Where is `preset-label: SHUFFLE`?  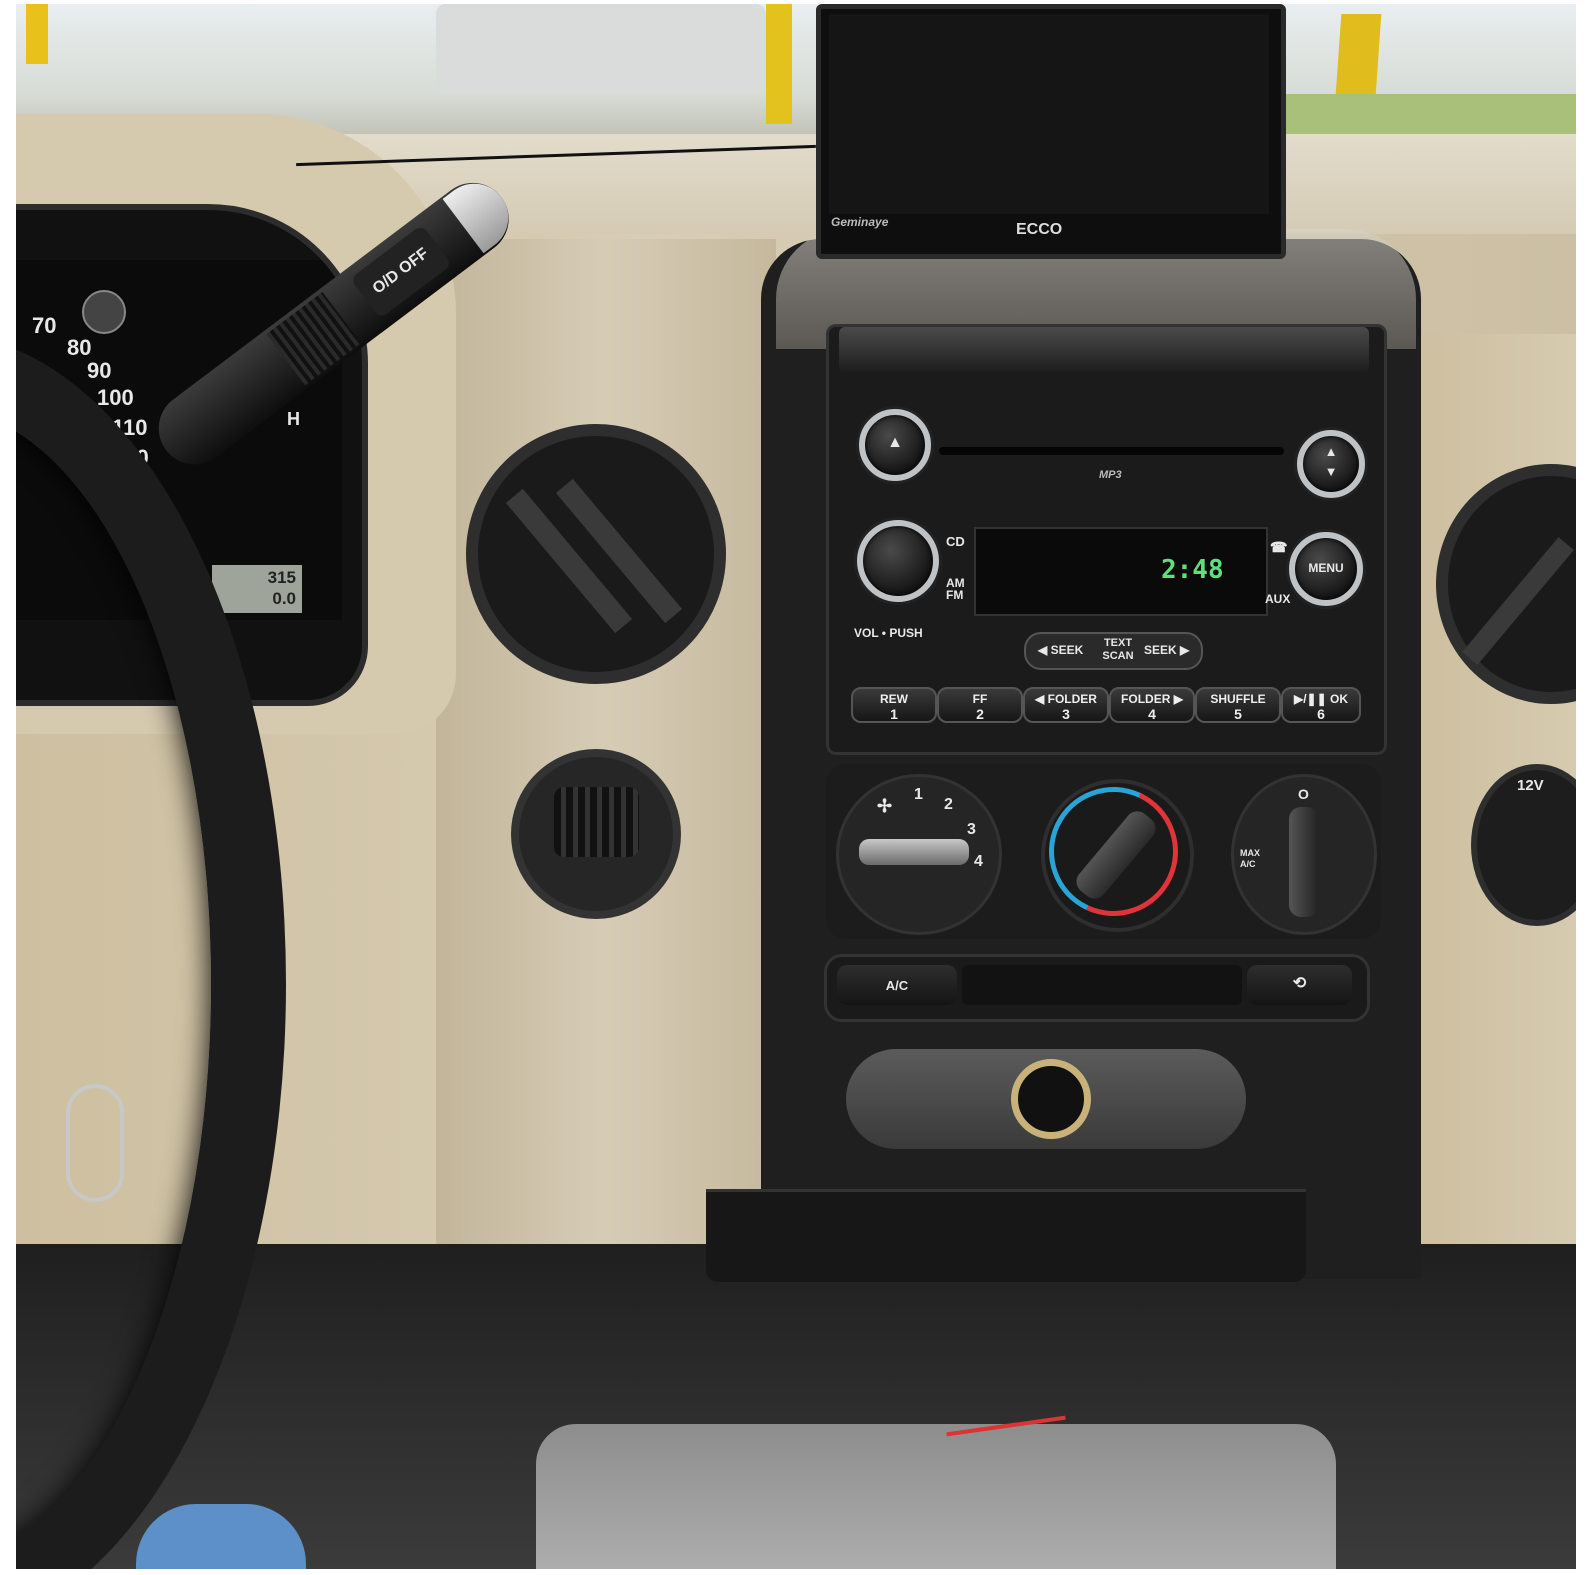
preset-label: SHUFFLE is located at coordinates (1238, 699).